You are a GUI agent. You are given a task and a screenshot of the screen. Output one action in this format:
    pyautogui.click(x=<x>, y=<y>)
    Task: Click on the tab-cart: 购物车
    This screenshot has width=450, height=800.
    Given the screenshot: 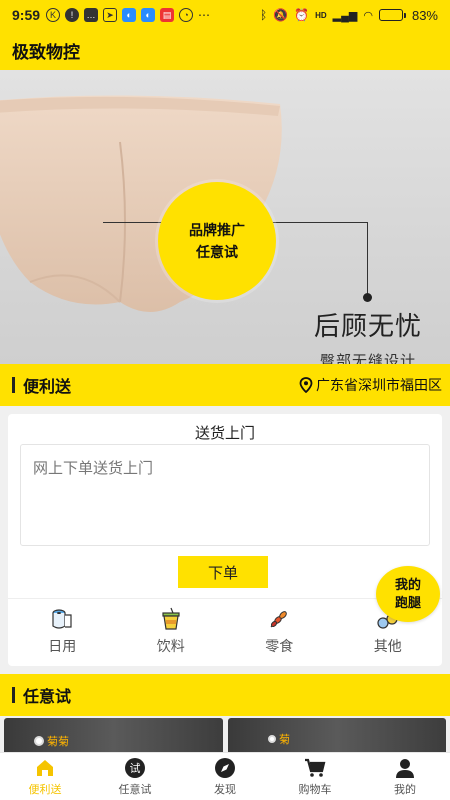 What is the action you would take?
    pyautogui.click(x=315, y=776)
    